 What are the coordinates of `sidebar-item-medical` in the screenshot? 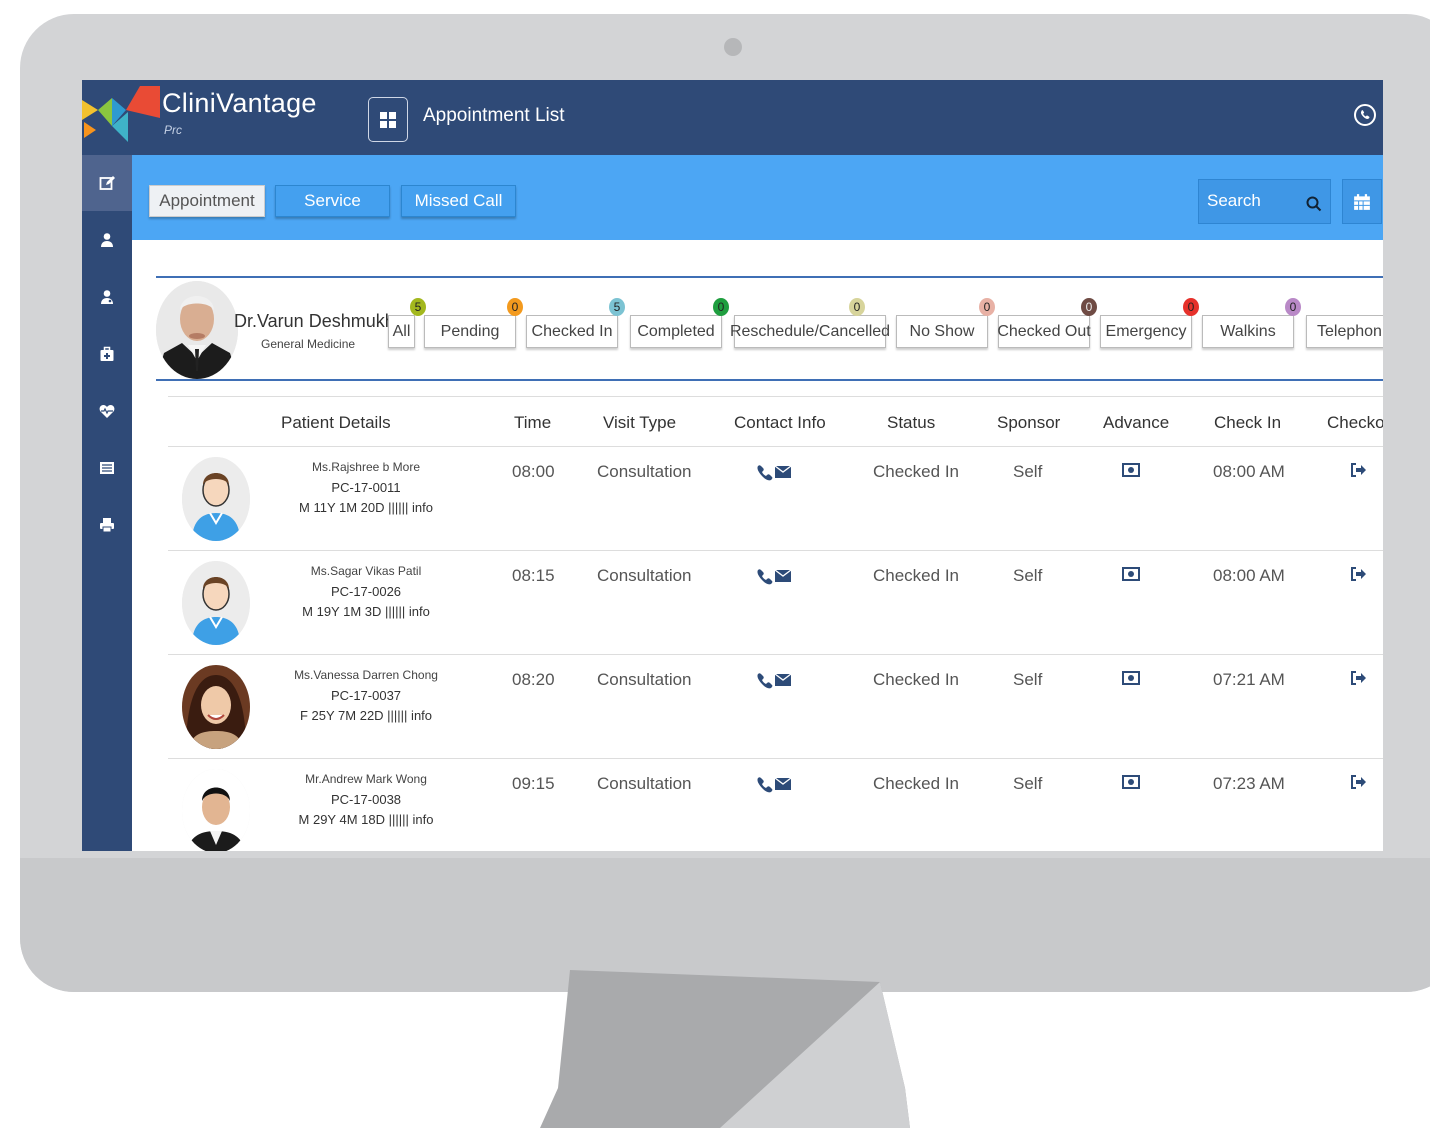 It's located at (107, 354).